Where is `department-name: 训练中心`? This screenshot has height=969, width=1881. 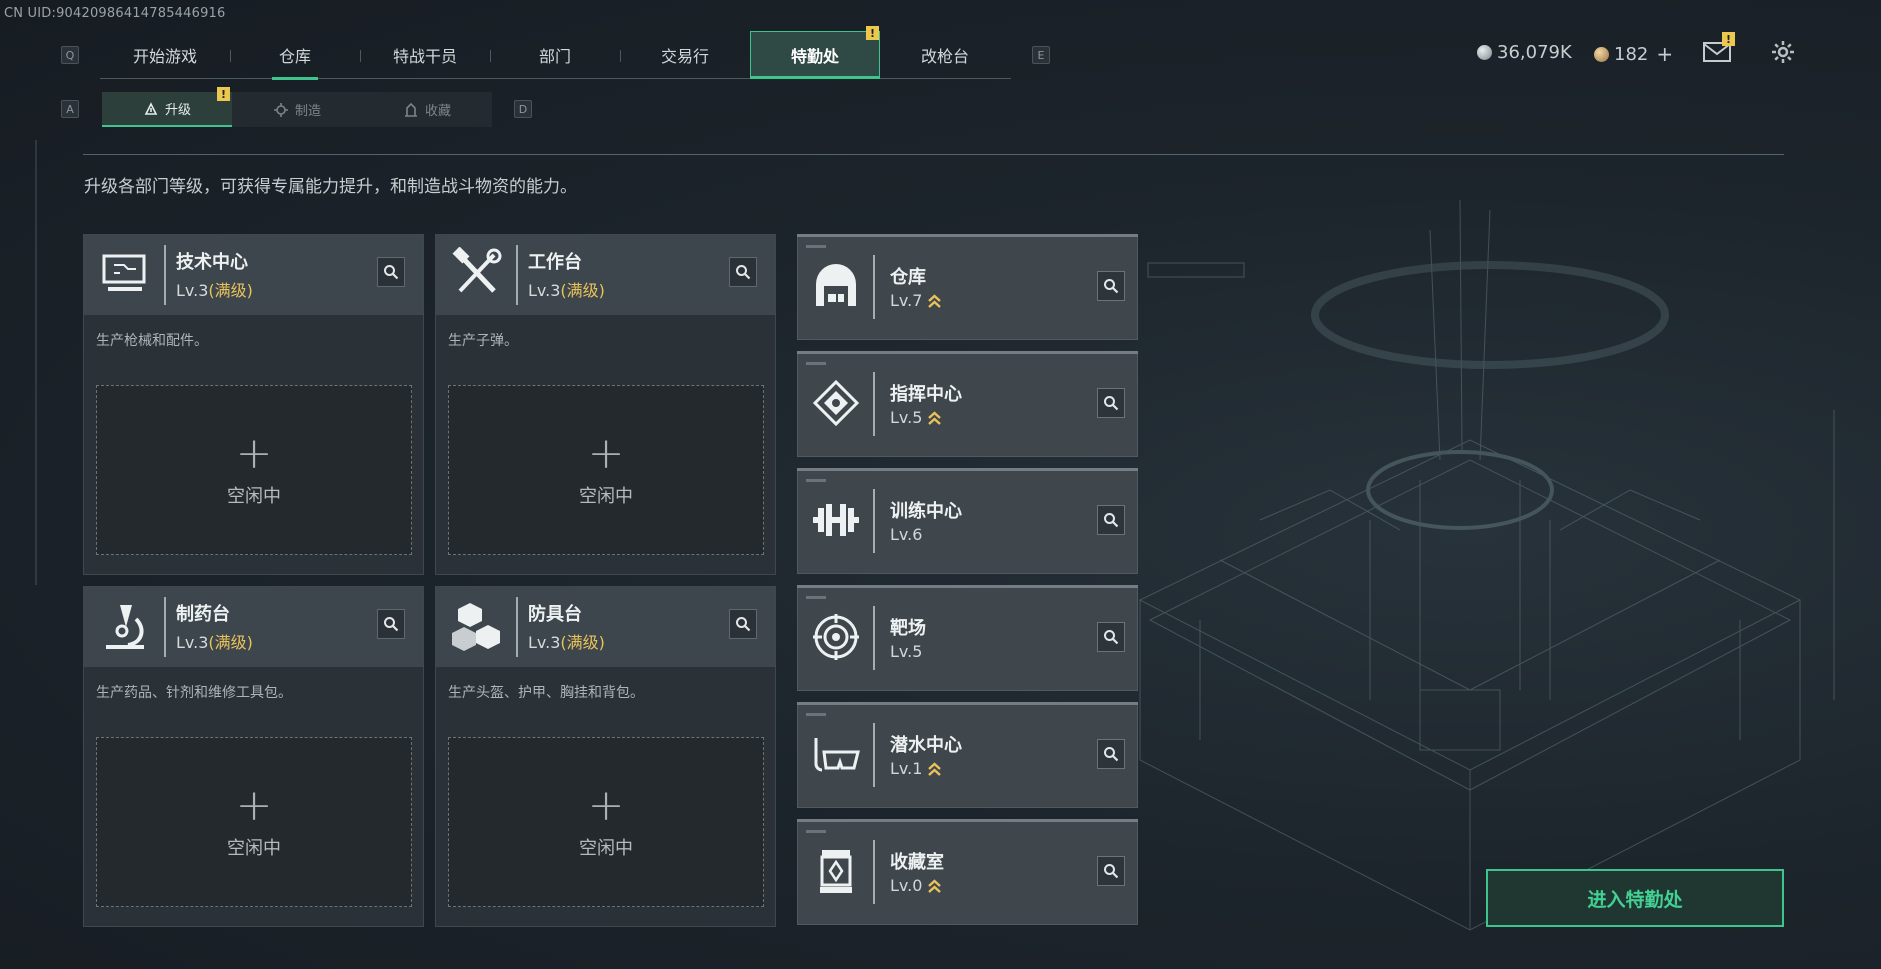
department-name: 训练中心 is located at coordinates (926, 511).